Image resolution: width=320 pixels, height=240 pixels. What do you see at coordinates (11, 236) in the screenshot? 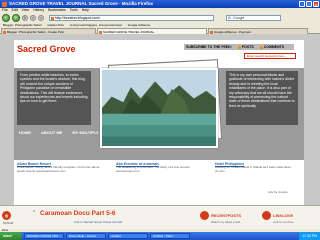
I see `start-button: start` at bounding box center [11, 236].